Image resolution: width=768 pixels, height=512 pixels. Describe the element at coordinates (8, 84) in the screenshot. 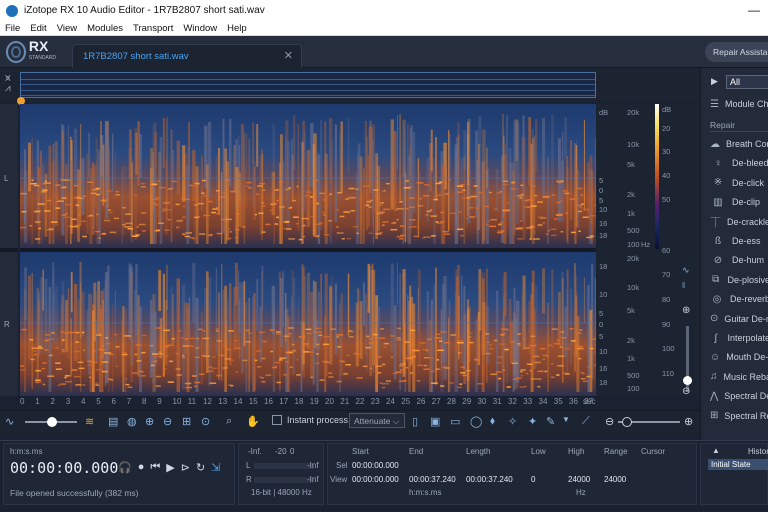

I see `collapse-overview-icon: ⩙ ⩘` at that location.